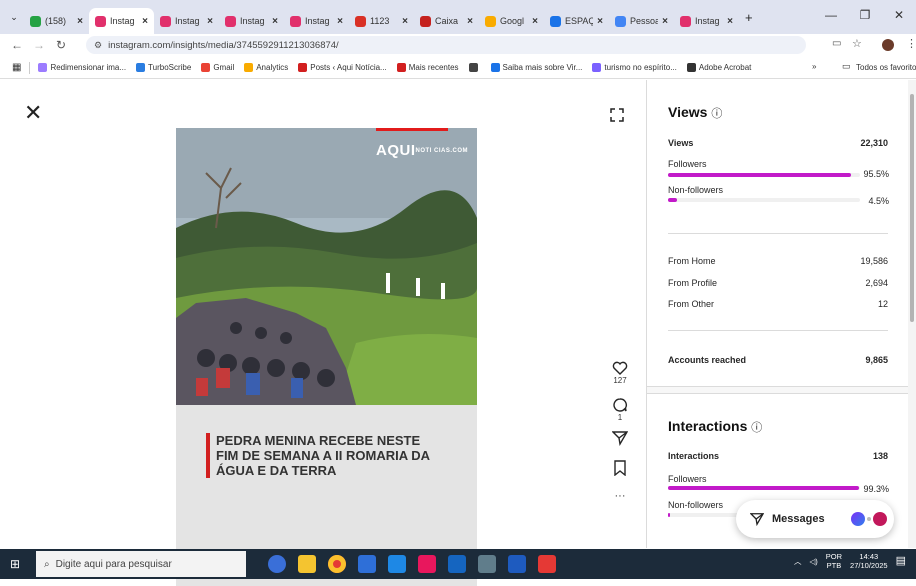 This screenshot has height=586, width=916. I want to click on indesign-icon, so click(427, 564).